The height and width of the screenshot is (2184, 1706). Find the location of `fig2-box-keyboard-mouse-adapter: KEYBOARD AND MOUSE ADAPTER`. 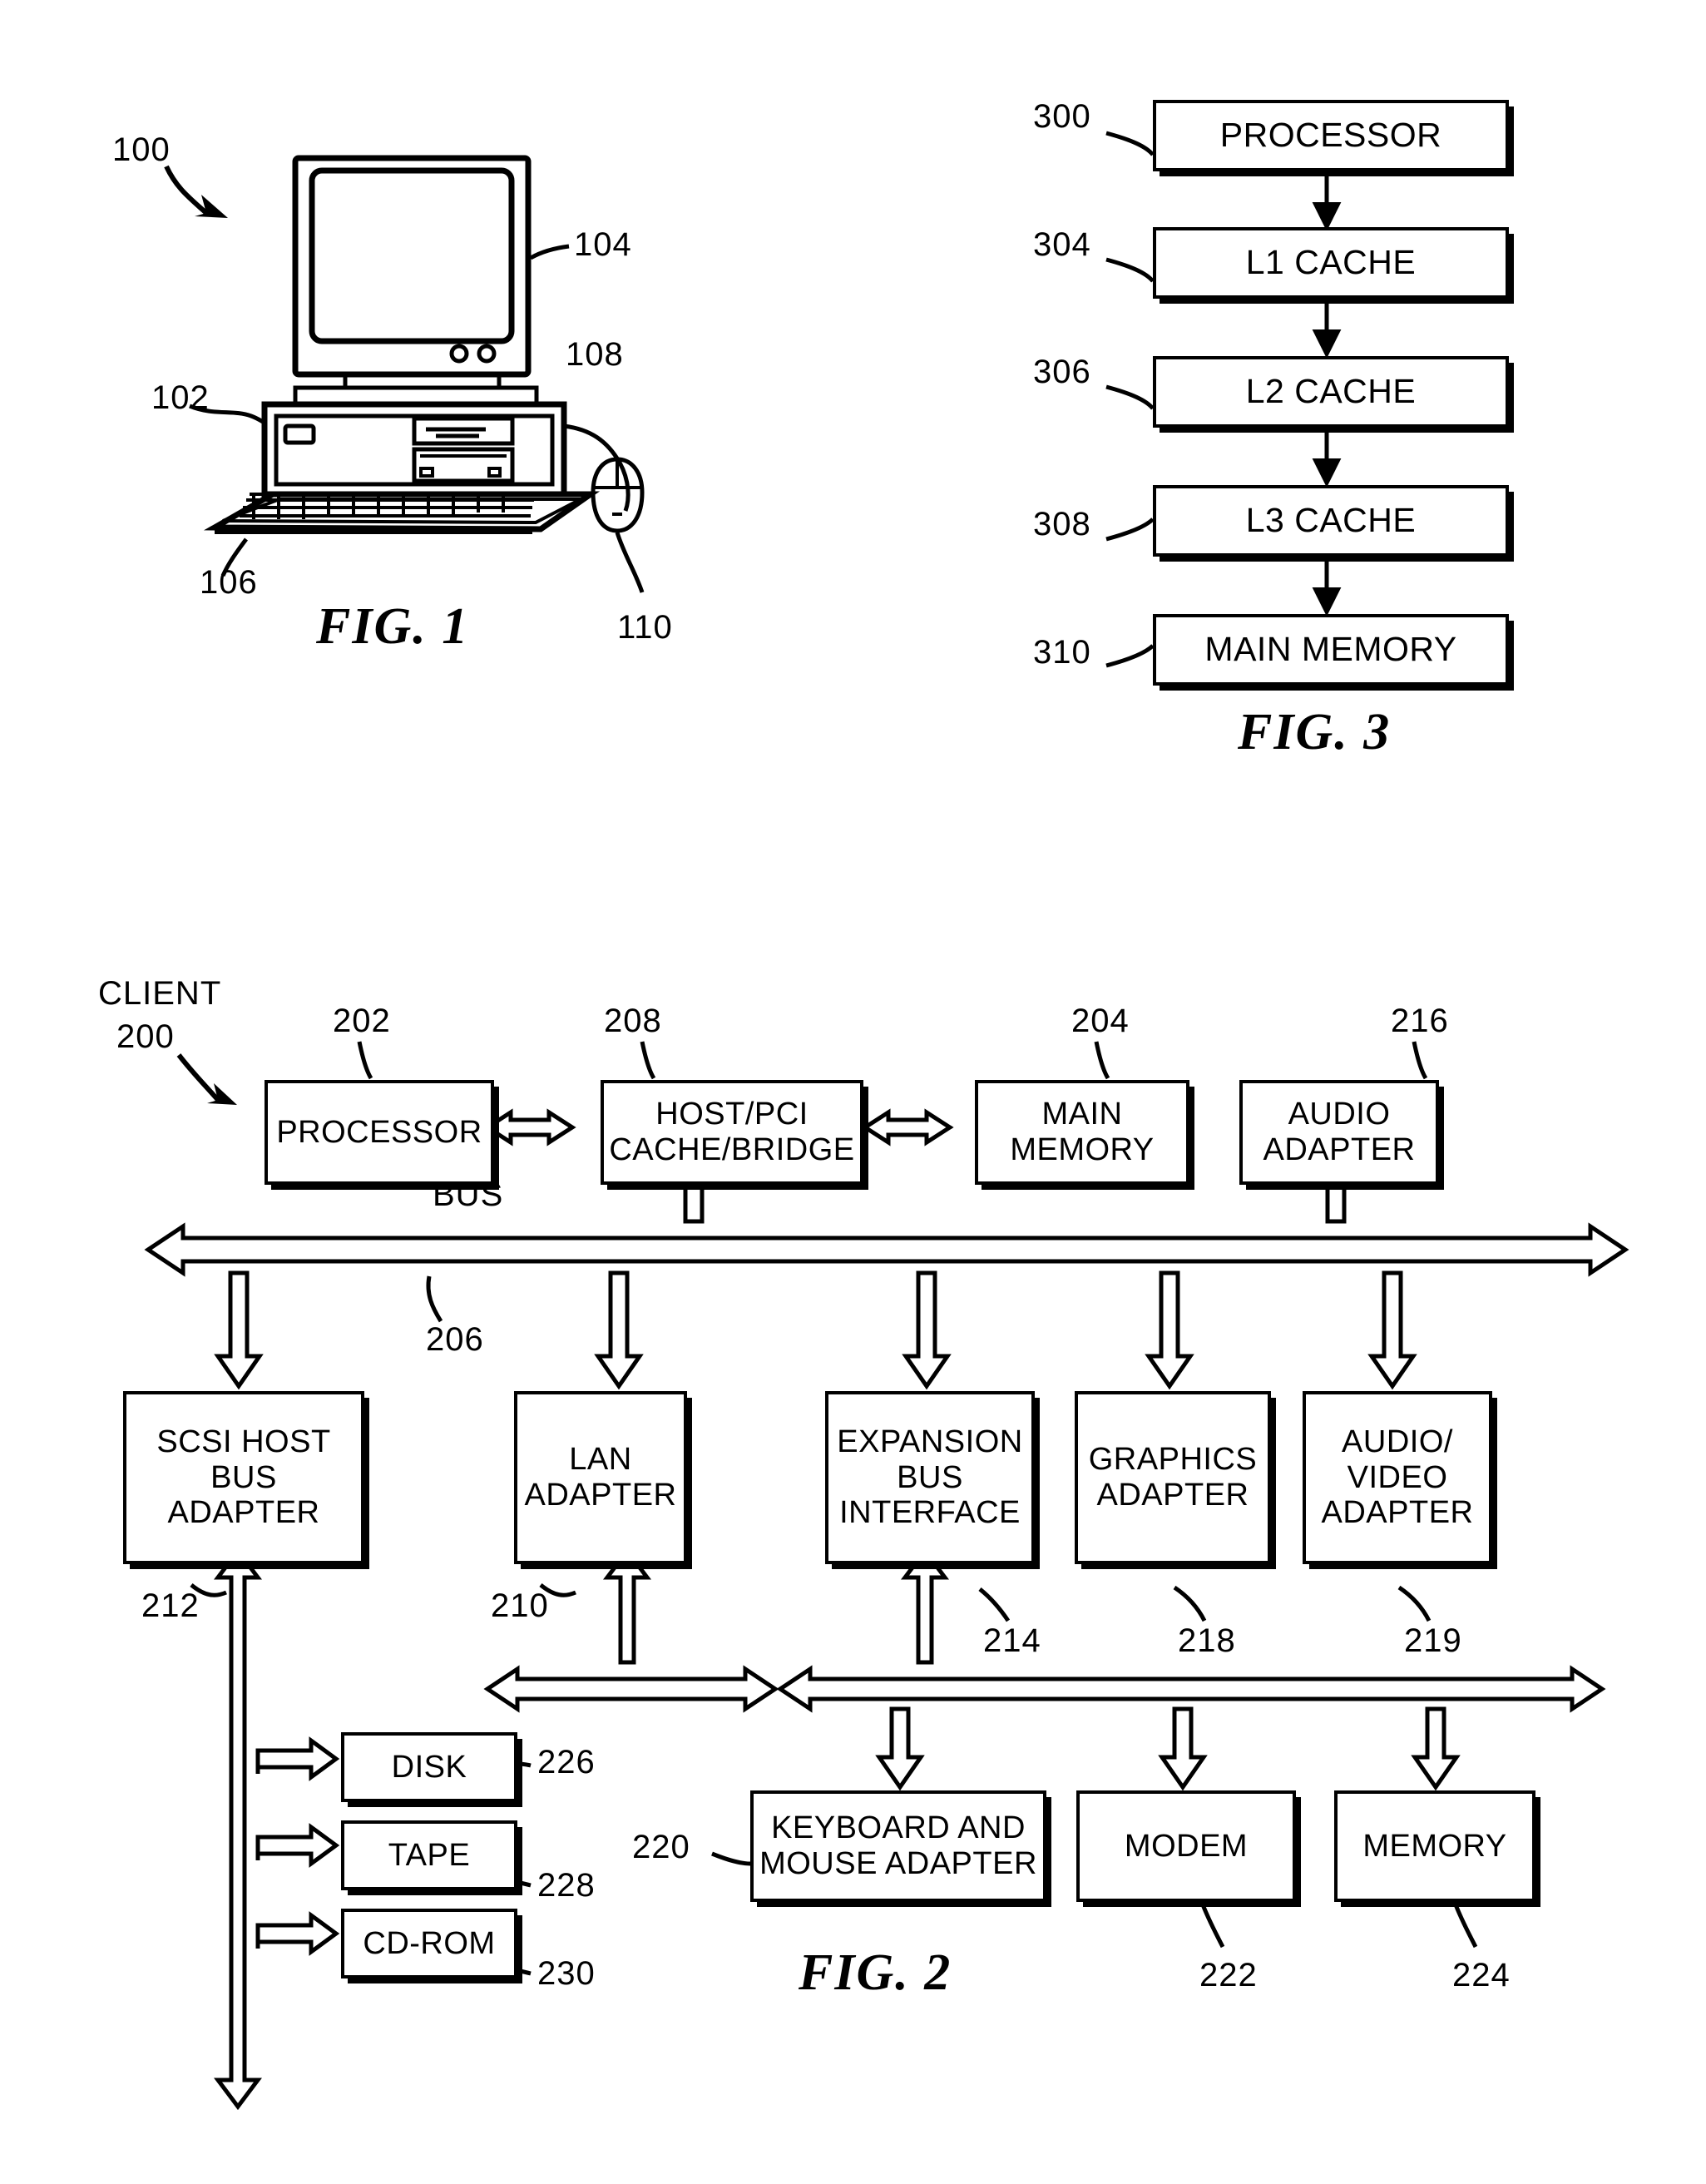

fig2-box-keyboard-mouse-adapter: KEYBOARD AND MOUSE ADAPTER is located at coordinates (898, 1846).